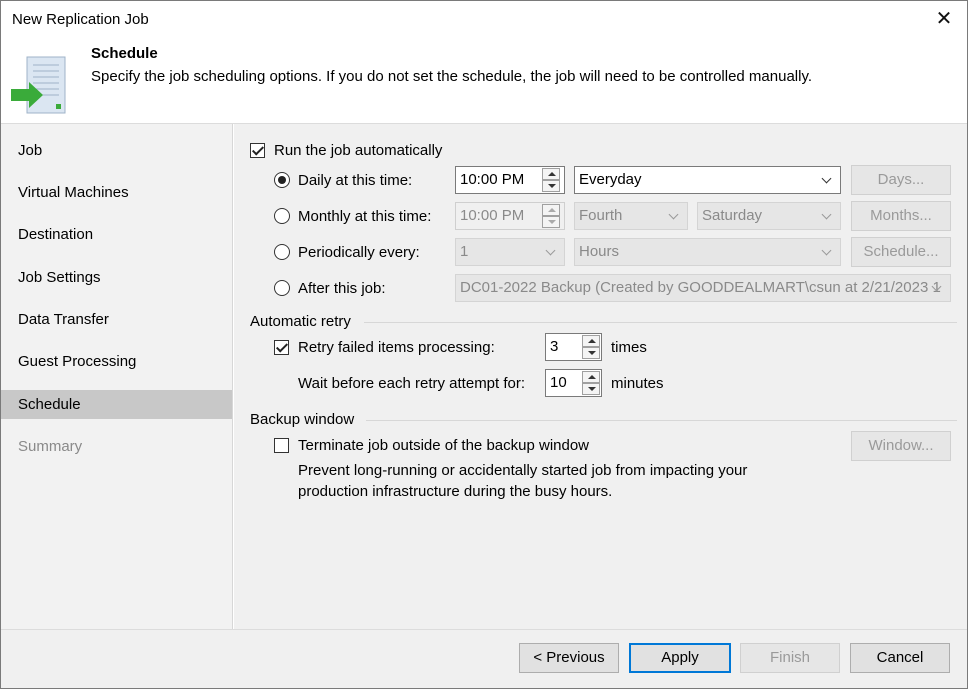  Describe the element at coordinates (510, 252) in the screenshot. I see `period-value-select: 1` at that location.